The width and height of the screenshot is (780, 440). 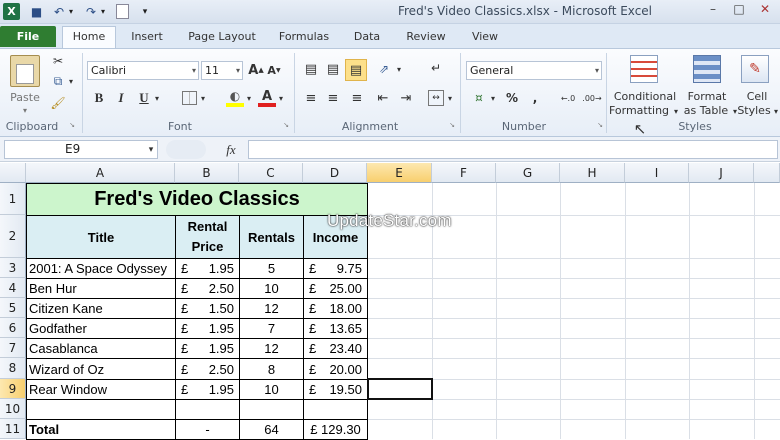 I want to click on conditional-formatting-label-1: Conditional, so click(x=645, y=96).